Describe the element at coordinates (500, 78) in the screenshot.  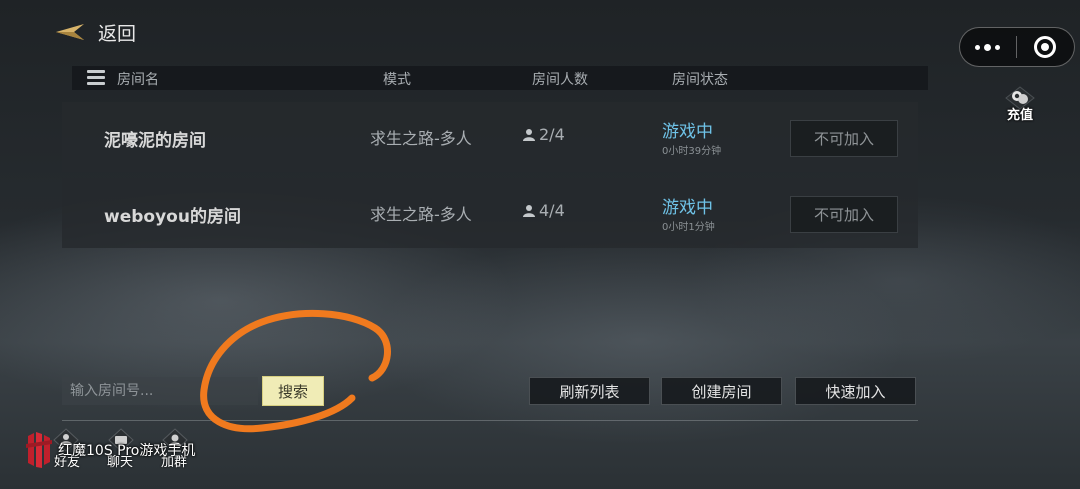
I see `room-table-header: 房间名 模式 房间人数 房间状态` at that location.